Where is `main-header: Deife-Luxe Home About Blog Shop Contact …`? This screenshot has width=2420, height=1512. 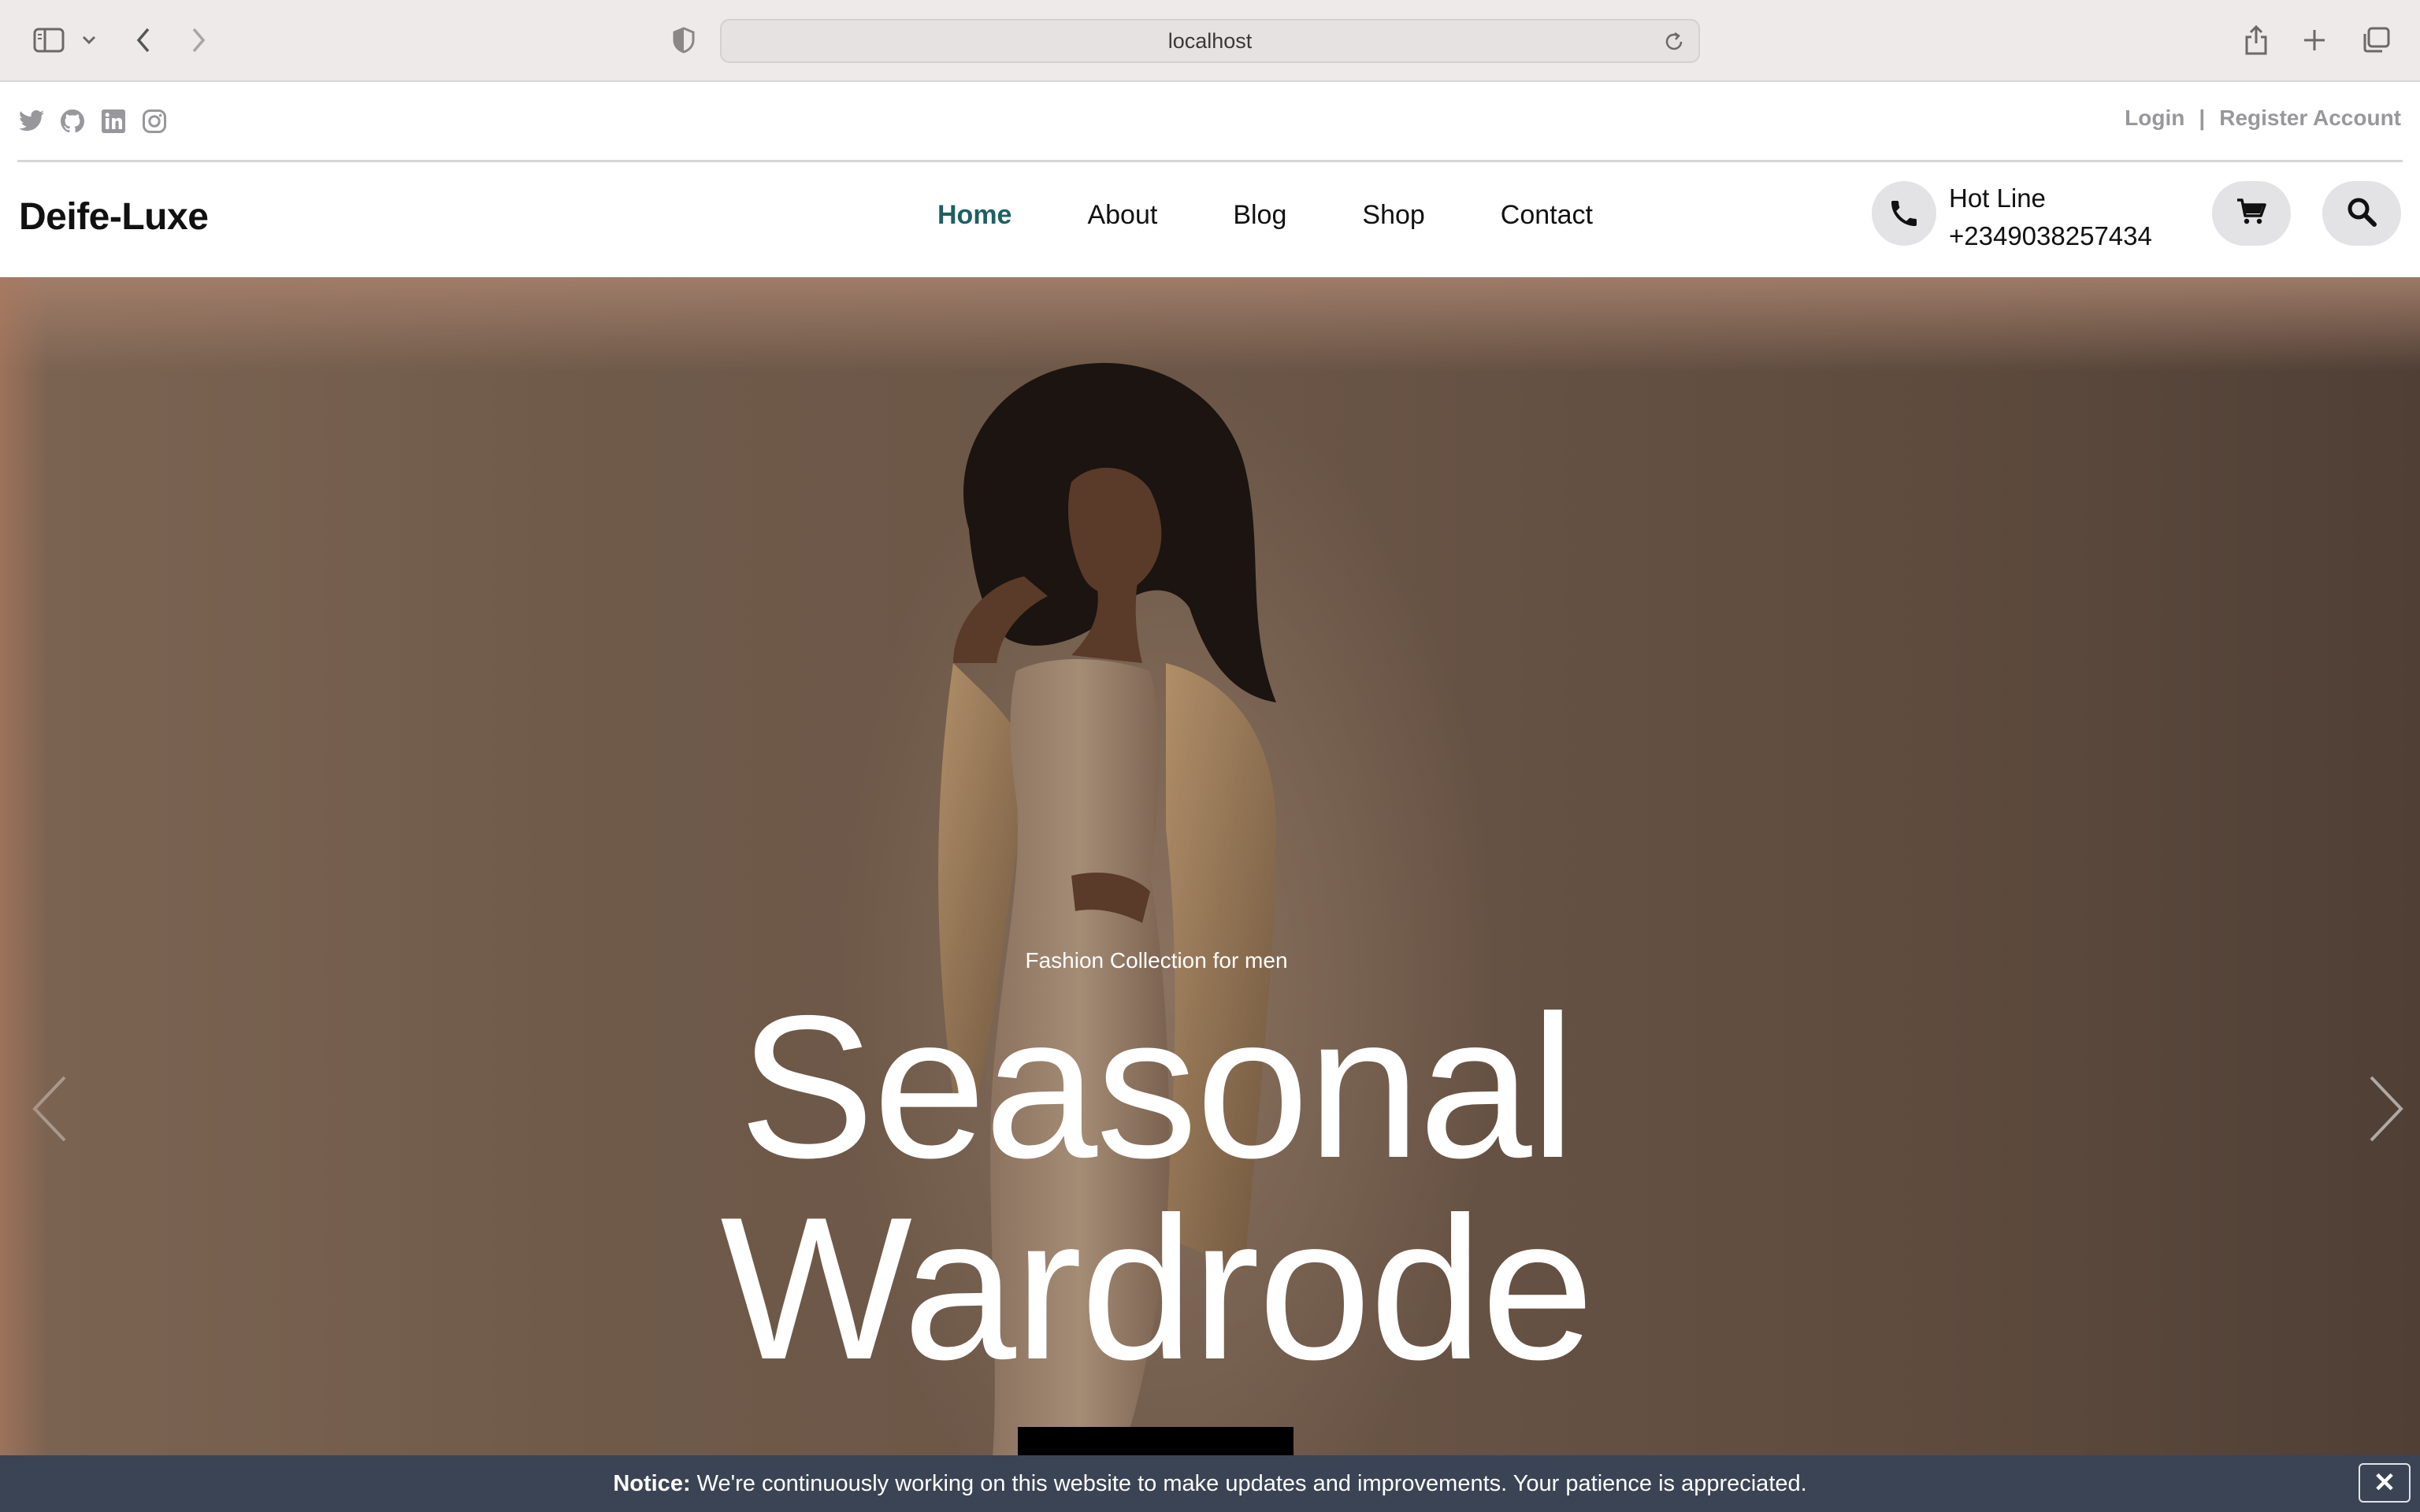 main-header: Deife-Luxe Home About Blog Shop Contact … is located at coordinates (1210, 219).